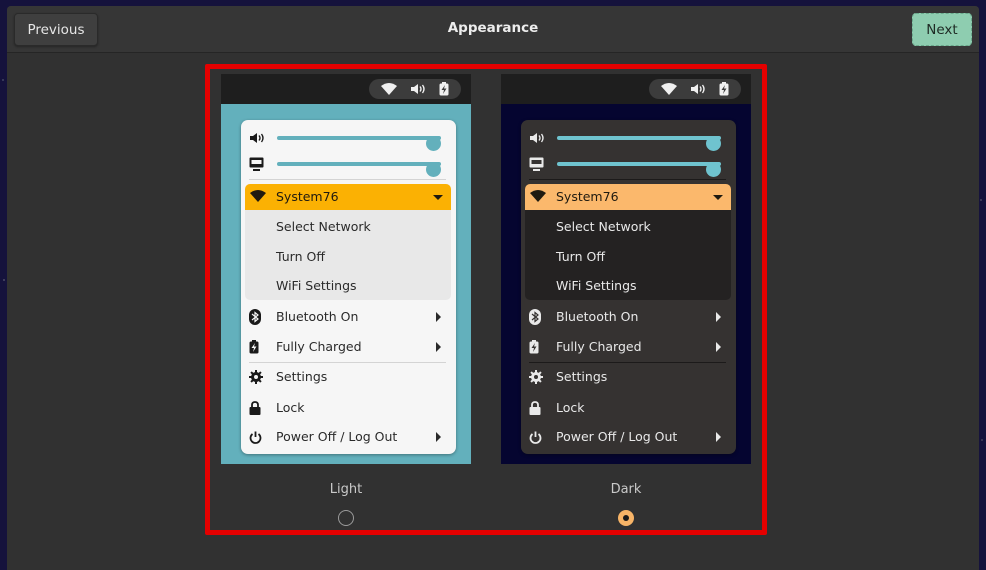  I want to click on page-title: Appearance, so click(493, 28).